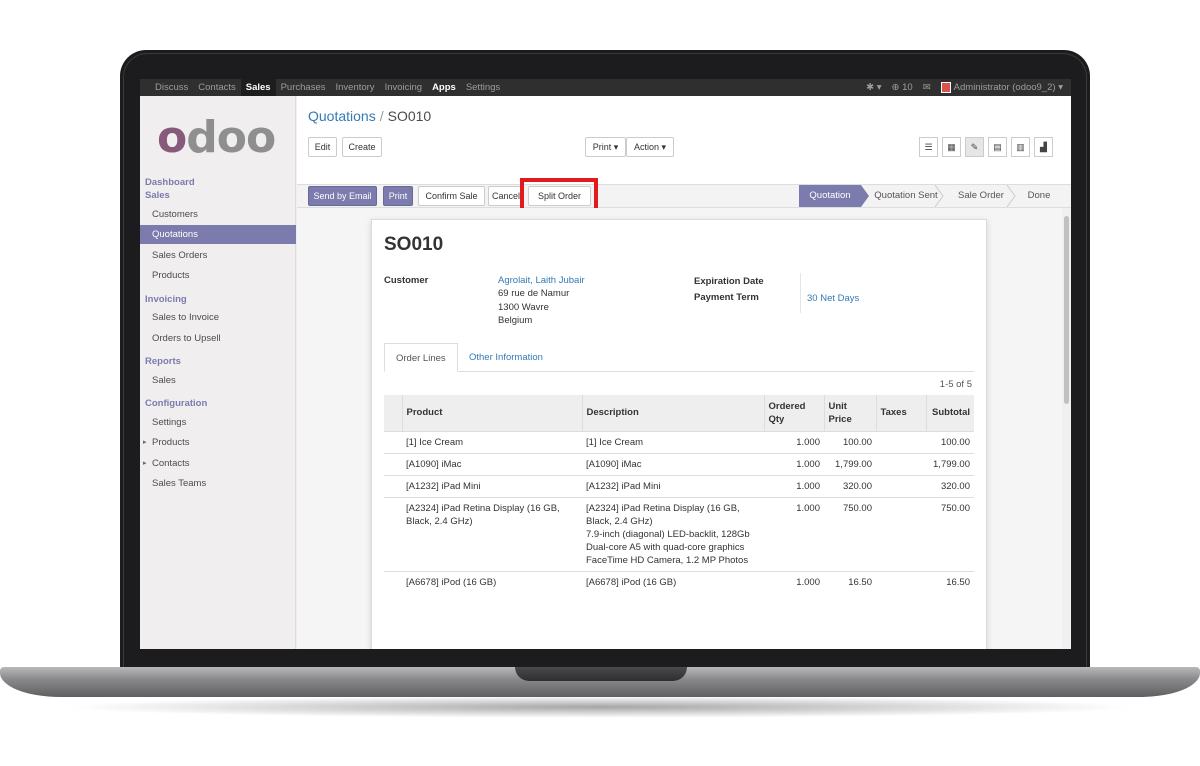  I want to click on cell-product: [A6678] iPod (16 GB), so click(492, 581).